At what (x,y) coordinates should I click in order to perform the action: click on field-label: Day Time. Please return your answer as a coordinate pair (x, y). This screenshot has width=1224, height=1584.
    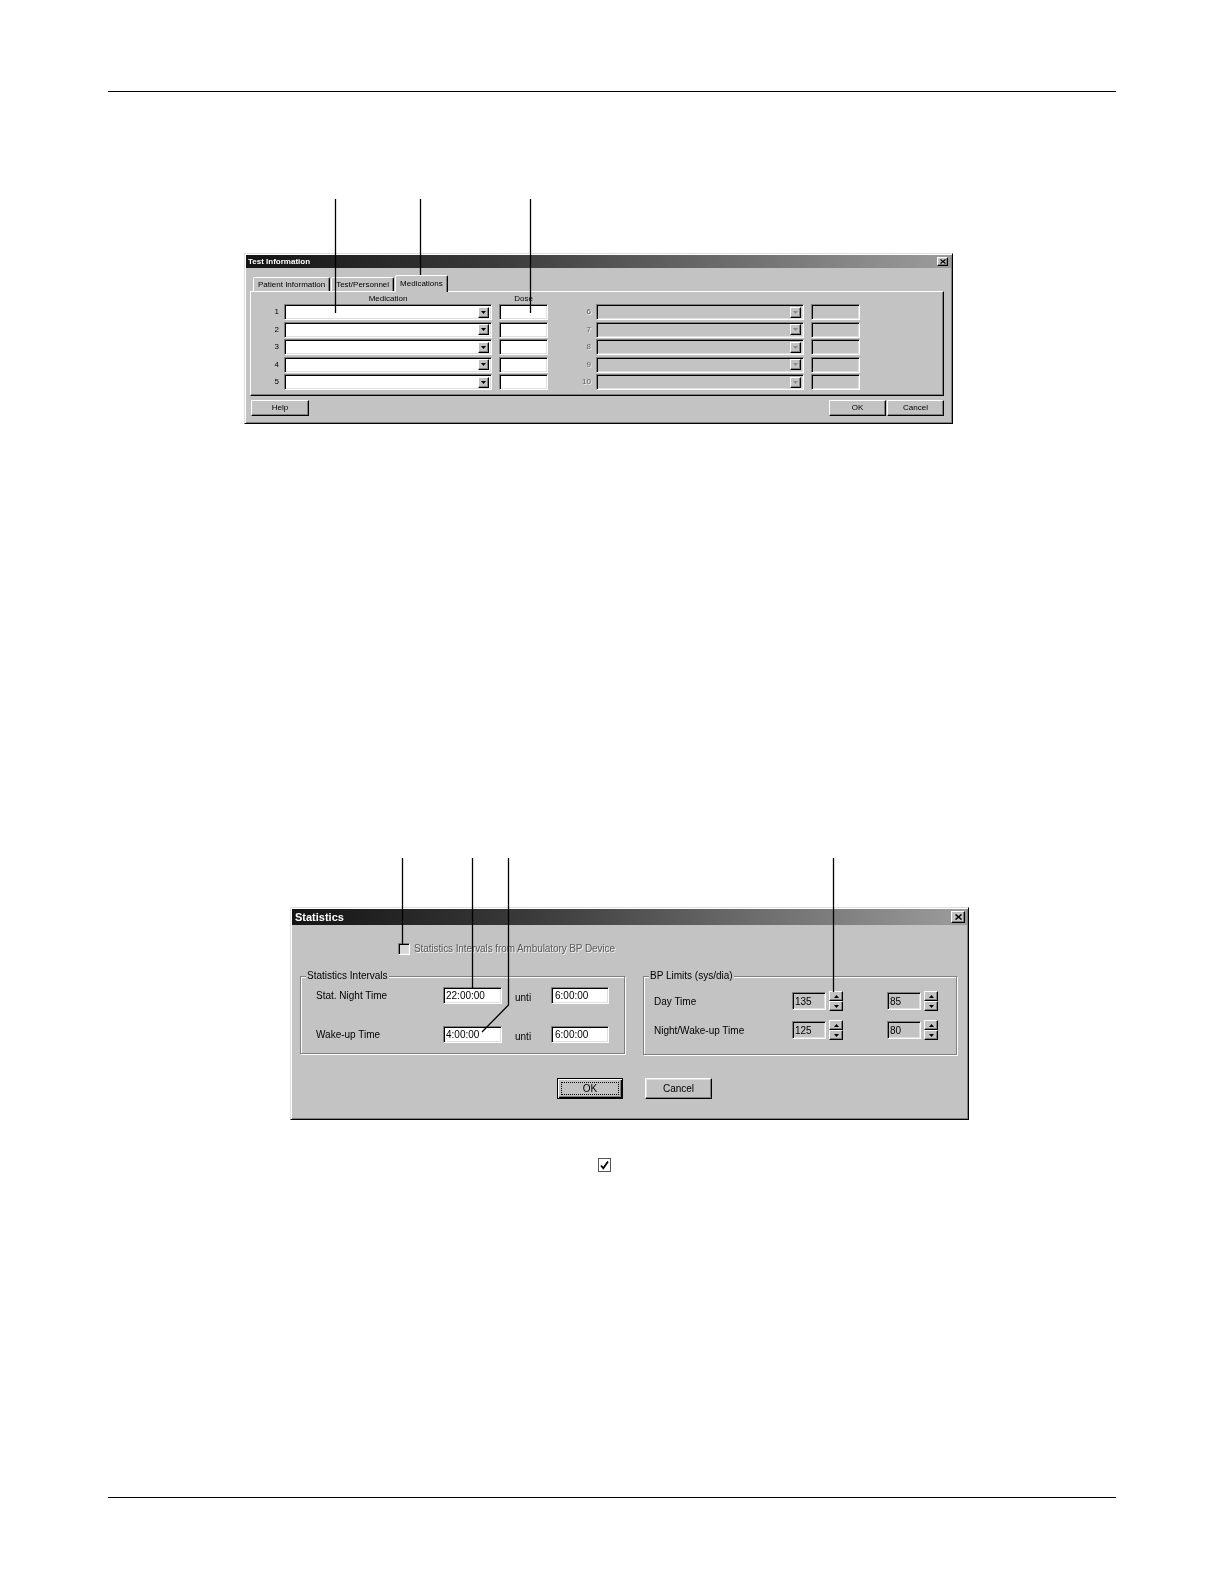
    Looking at the image, I should click on (676, 1001).